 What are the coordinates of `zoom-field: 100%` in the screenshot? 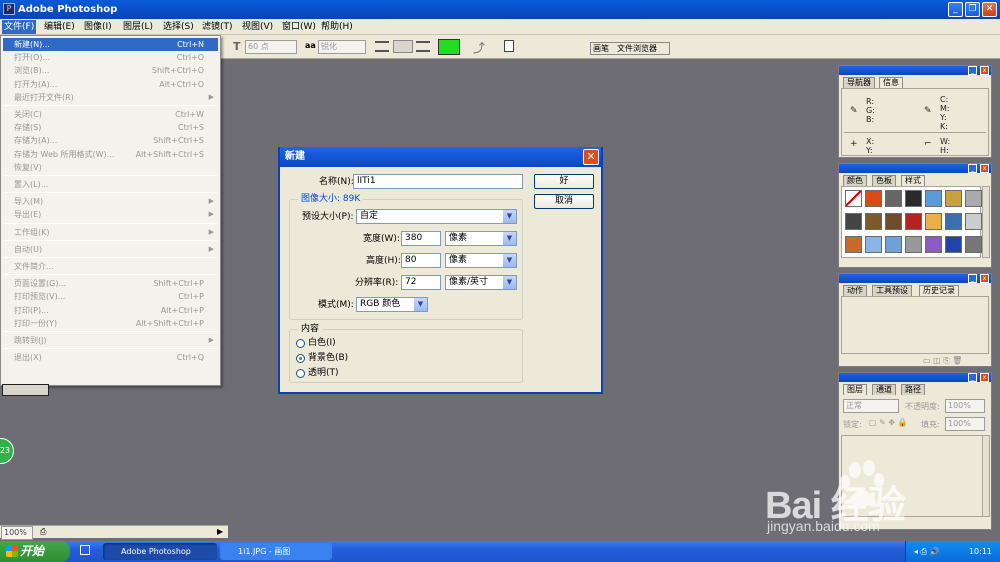 It's located at (17, 533).